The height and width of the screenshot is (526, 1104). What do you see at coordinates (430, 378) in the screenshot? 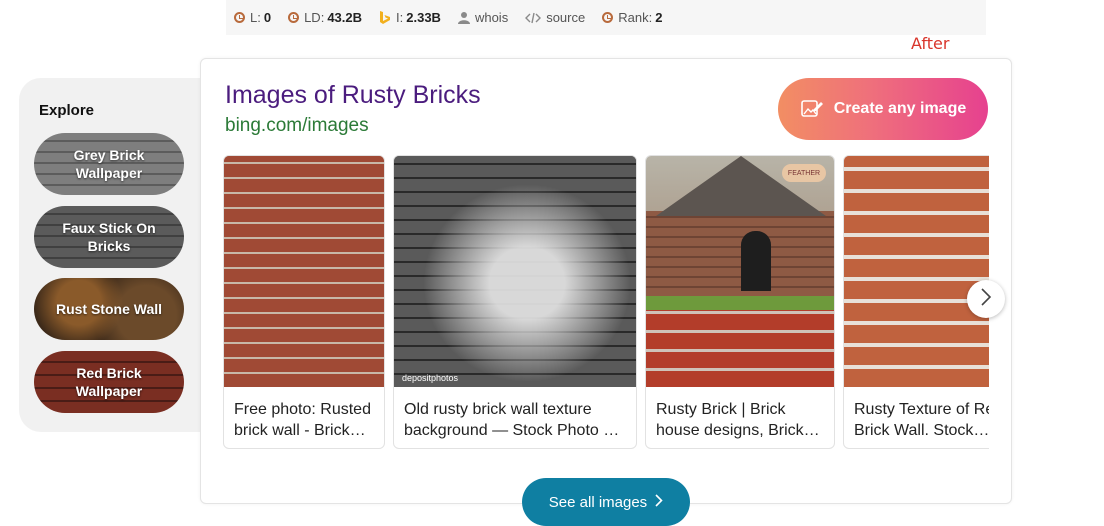
I see `watermark: depositphotos` at bounding box center [430, 378].